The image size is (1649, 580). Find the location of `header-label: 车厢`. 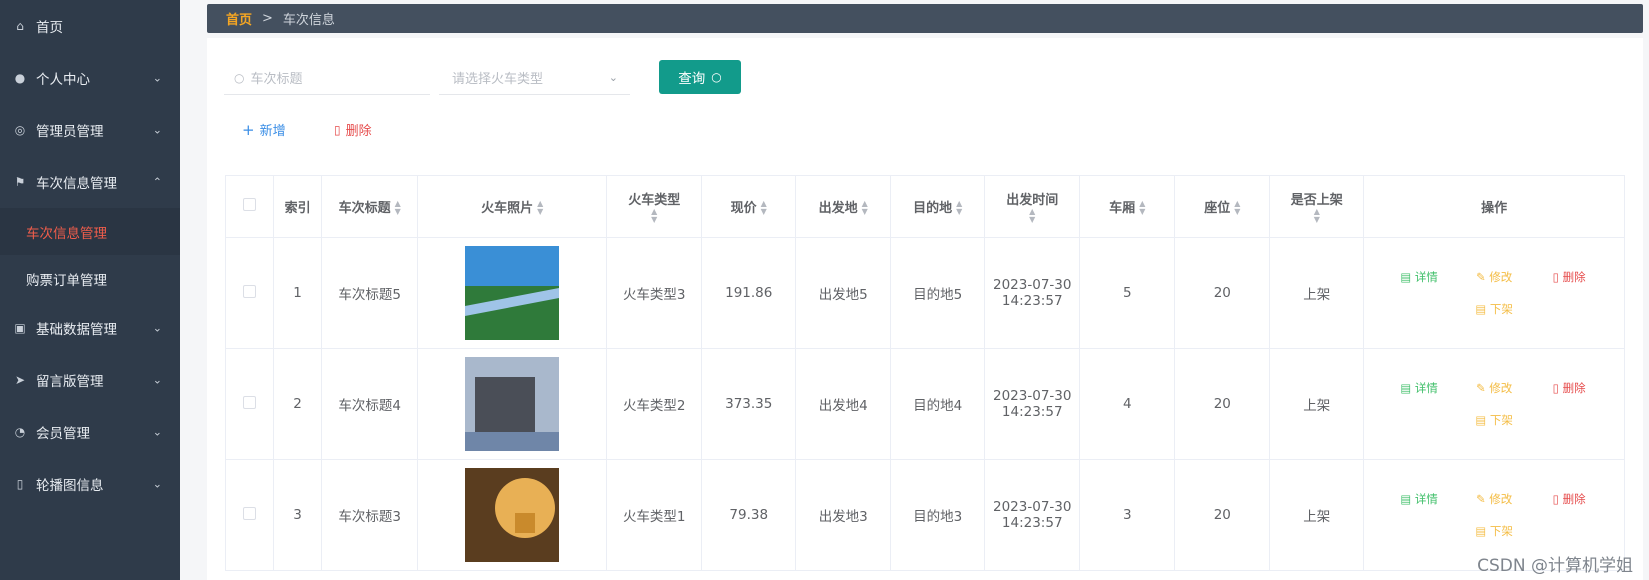

header-label: 车厢 is located at coordinates (1122, 208).